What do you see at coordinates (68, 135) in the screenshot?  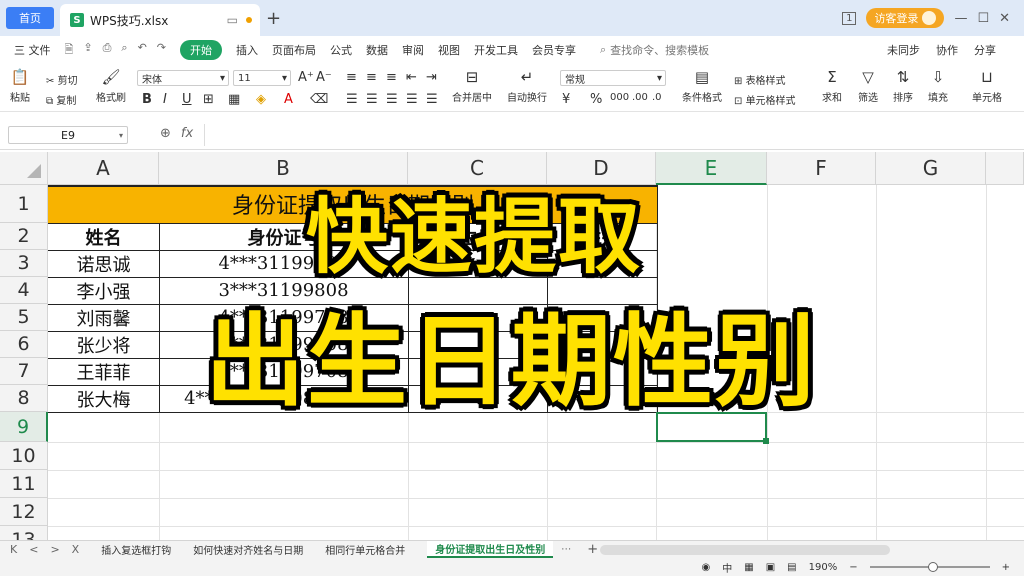 I see `name-box: E9 ▾` at bounding box center [68, 135].